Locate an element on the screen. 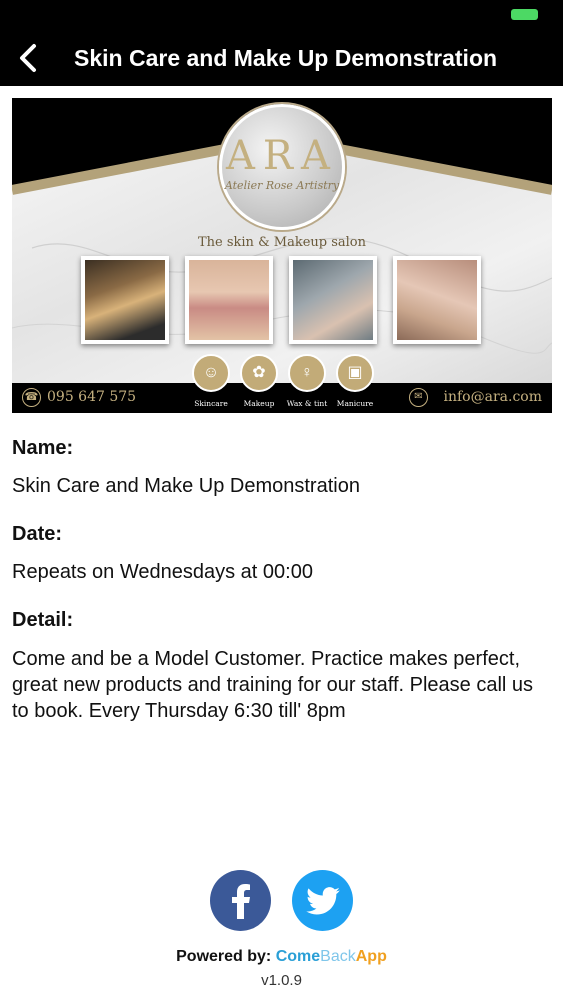 The image size is (563, 1000). banner-phone: 095 647 575 is located at coordinates (92, 397).